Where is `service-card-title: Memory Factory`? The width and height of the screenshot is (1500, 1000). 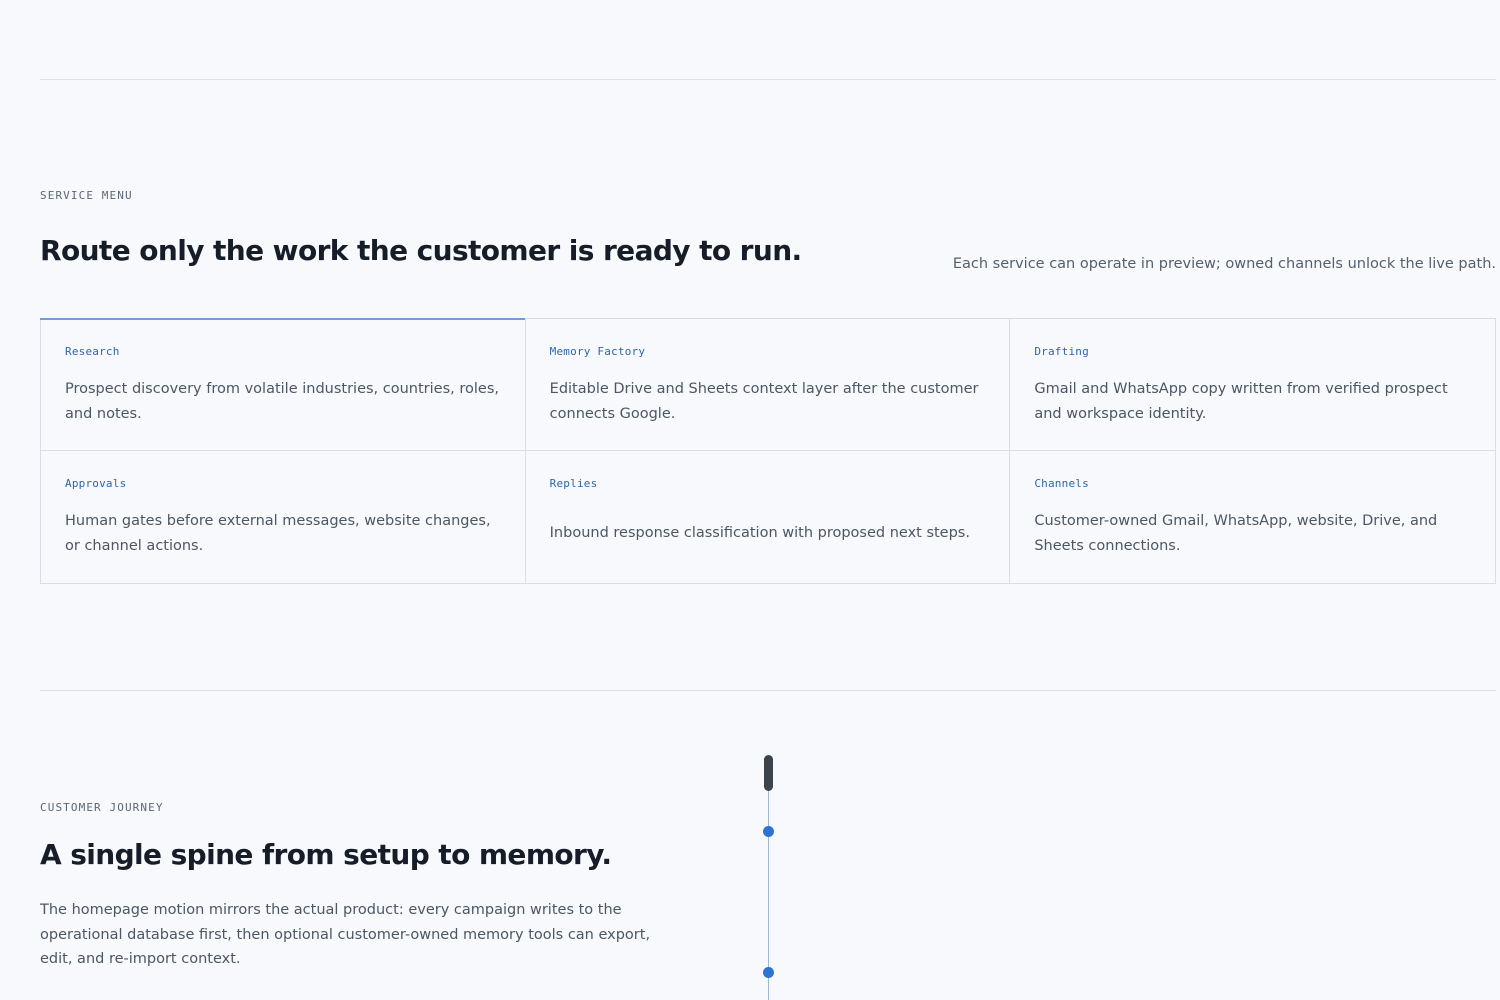
service-card-title: Memory Factory is located at coordinates (597, 351).